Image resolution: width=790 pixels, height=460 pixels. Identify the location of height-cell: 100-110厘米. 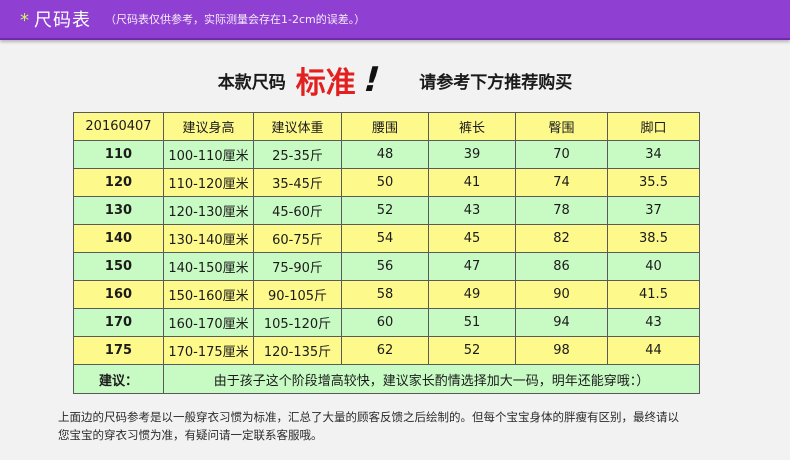
(208, 154).